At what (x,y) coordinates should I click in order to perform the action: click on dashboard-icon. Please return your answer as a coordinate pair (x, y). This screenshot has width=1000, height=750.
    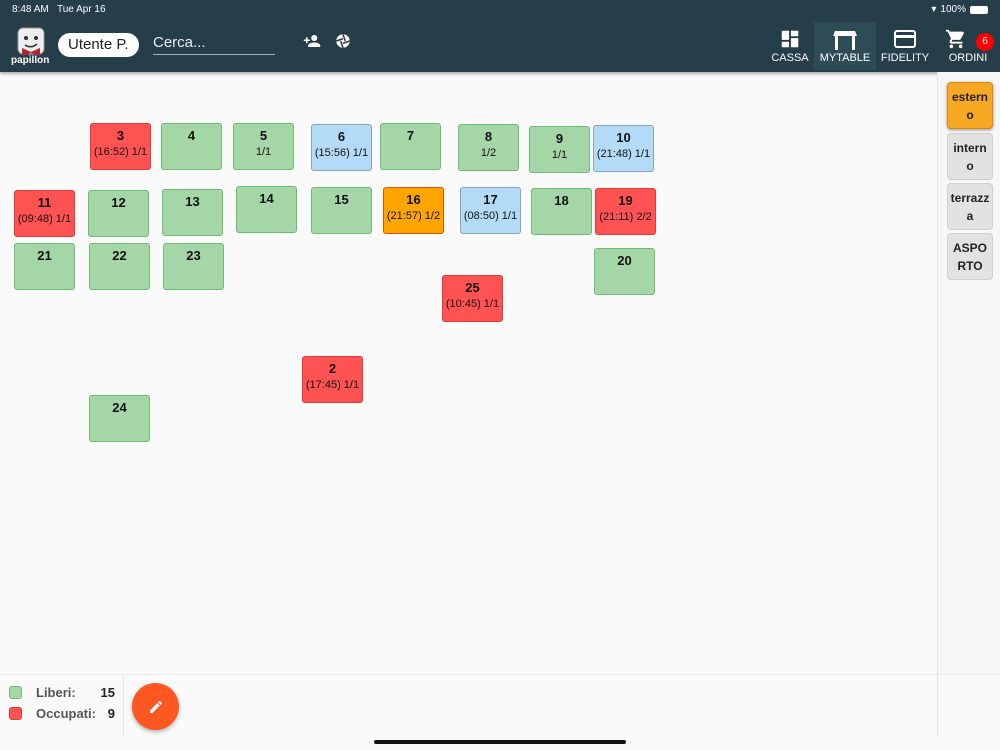
    Looking at the image, I should click on (790, 39).